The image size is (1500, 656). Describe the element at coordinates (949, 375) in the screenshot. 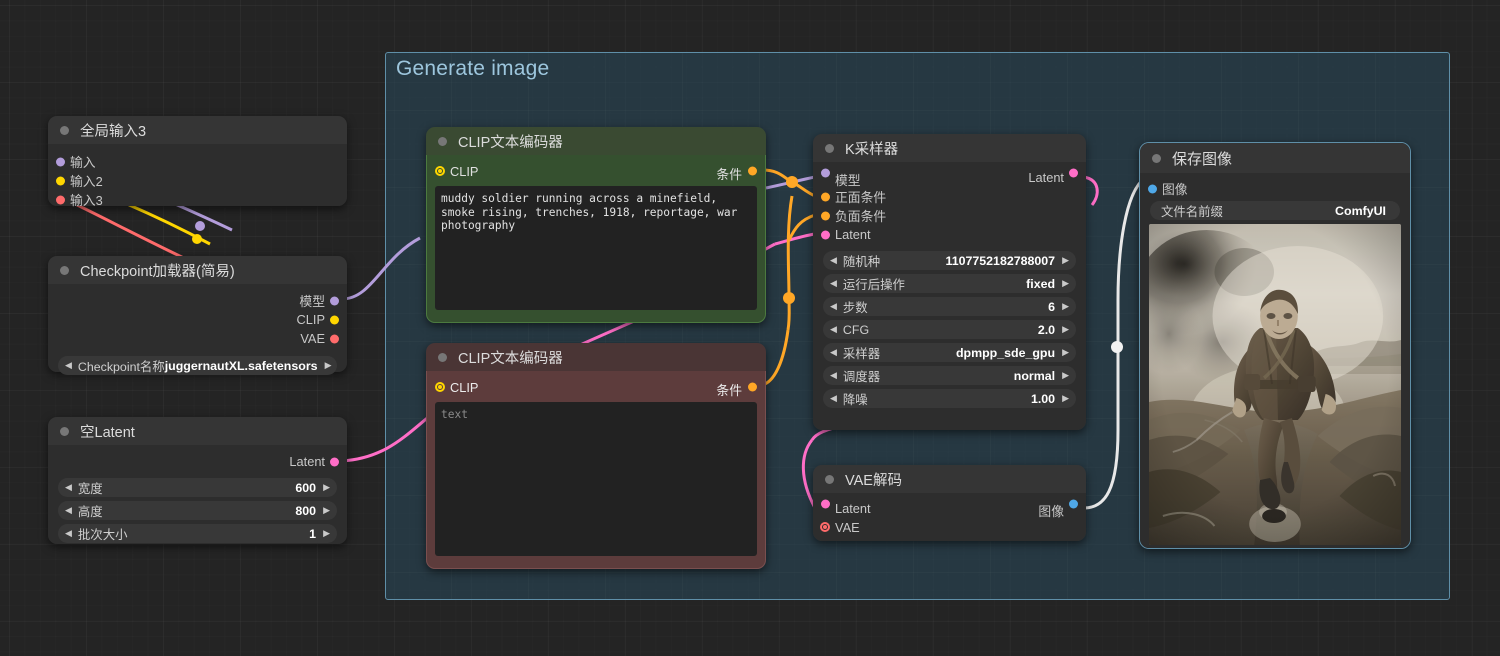

I see `widget-scheduler: ◀ 调度器 normal ▶` at that location.